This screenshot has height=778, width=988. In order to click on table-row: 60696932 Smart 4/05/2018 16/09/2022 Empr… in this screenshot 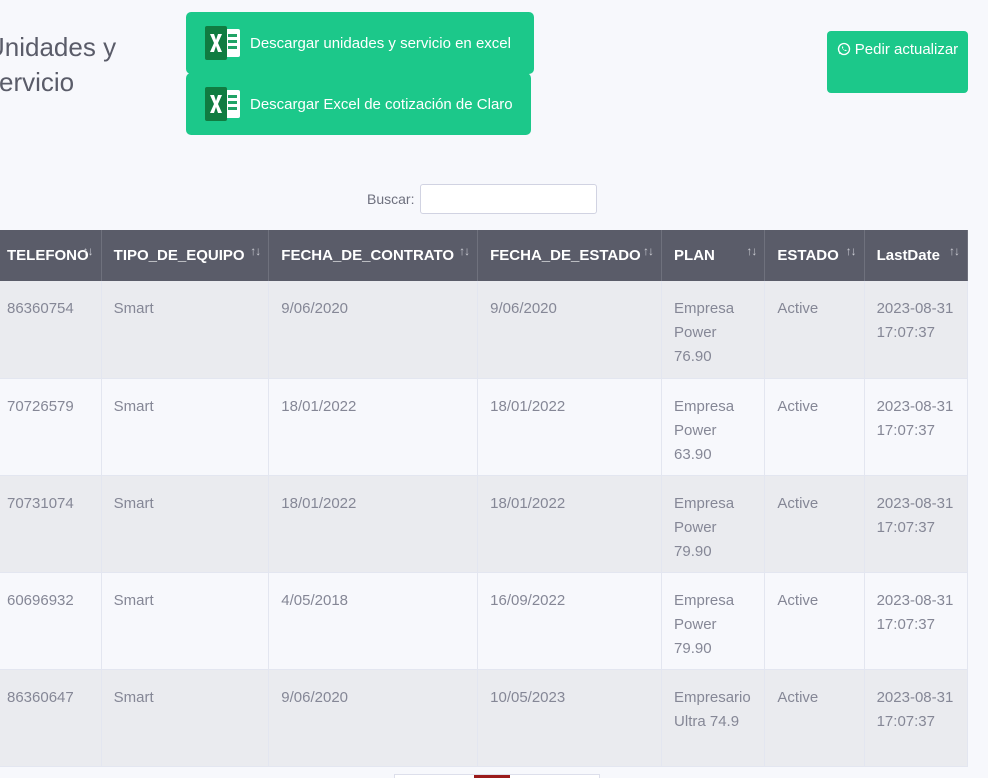, I will do `click(484, 621)`.